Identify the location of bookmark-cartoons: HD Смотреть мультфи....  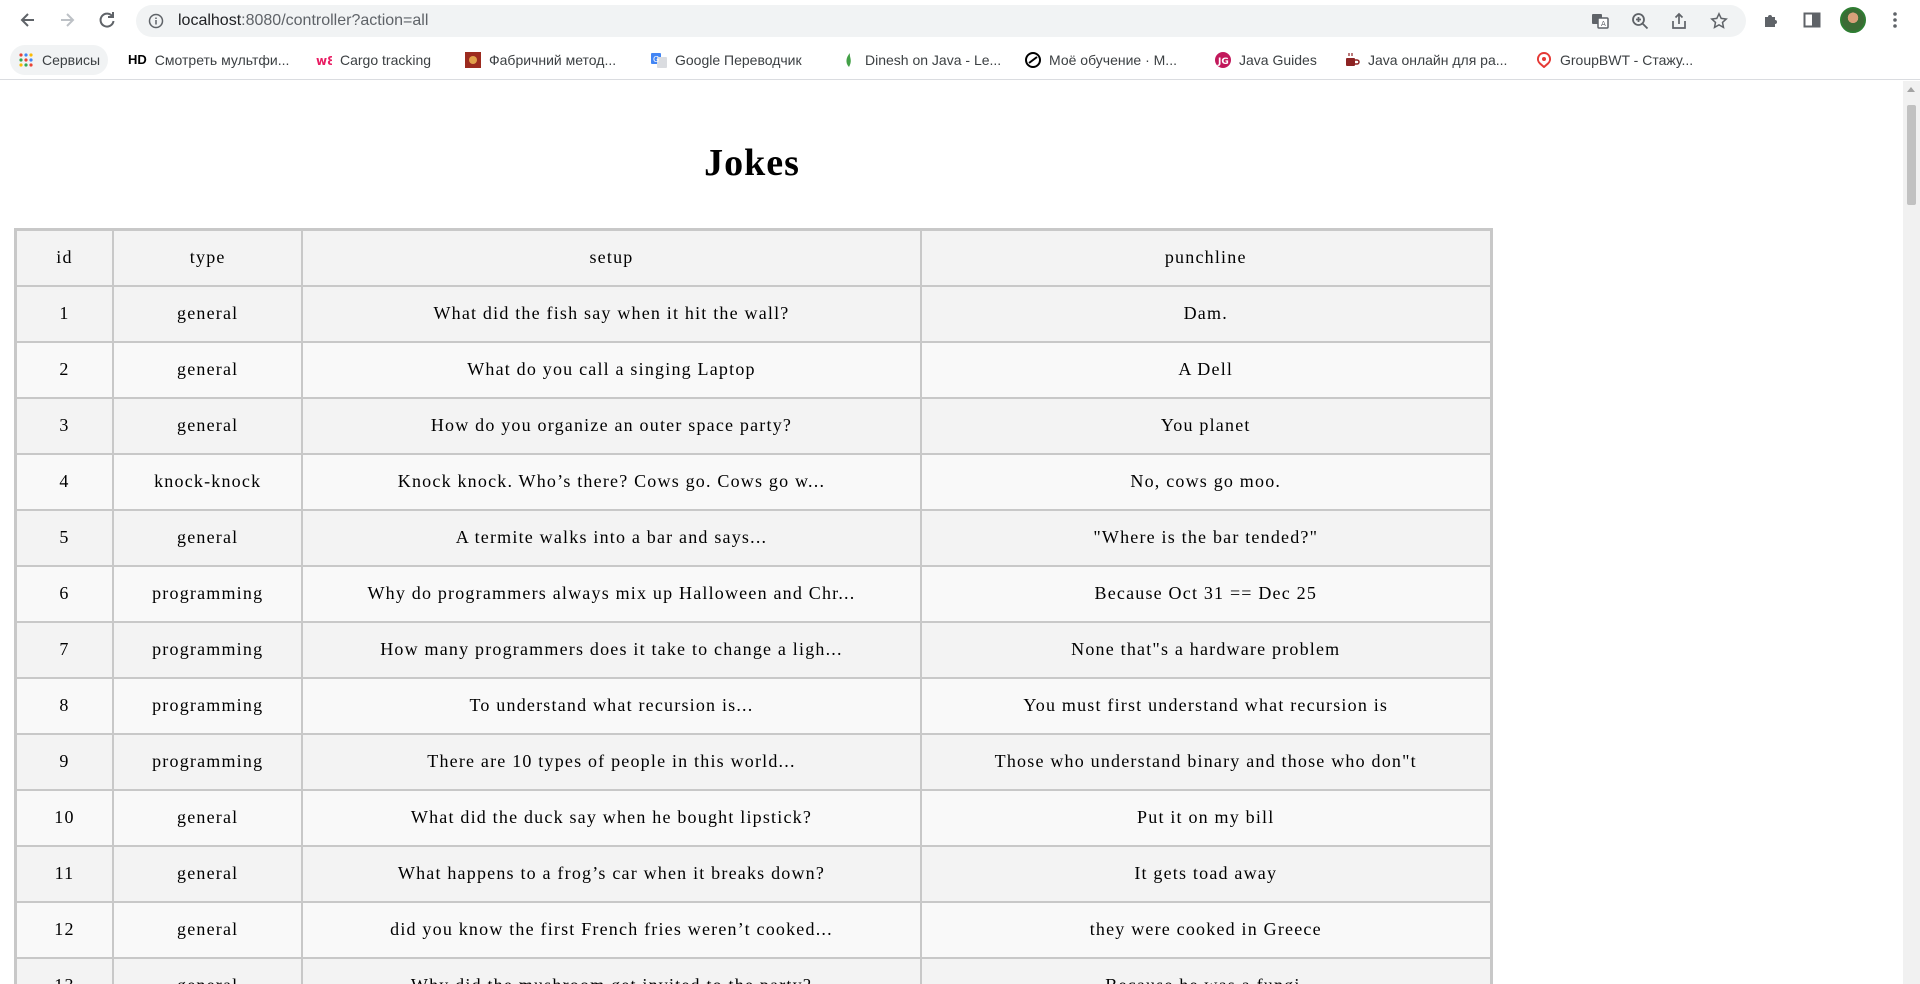
(208, 60).